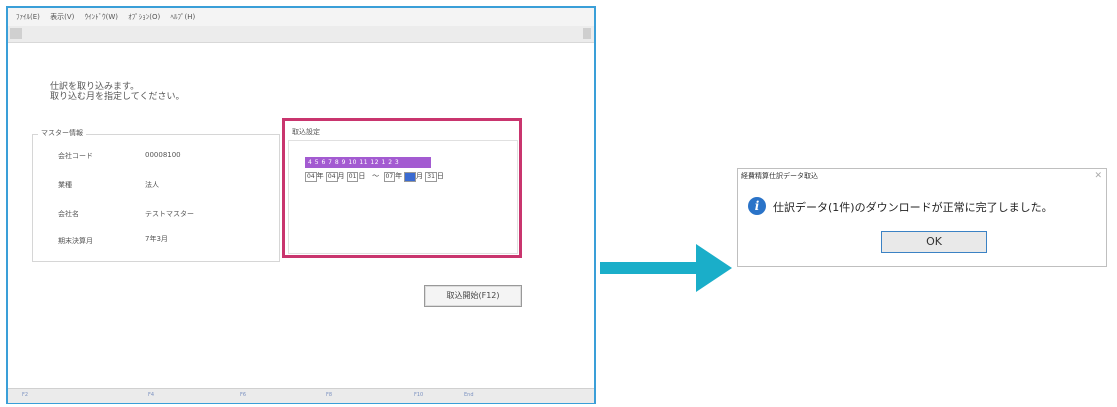 Image resolution: width=1117 pixels, height=407 pixels. What do you see at coordinates (169, 214) in the screenshot?
I see `company-name-value: テストマスター` at bounding box center [169, 214].